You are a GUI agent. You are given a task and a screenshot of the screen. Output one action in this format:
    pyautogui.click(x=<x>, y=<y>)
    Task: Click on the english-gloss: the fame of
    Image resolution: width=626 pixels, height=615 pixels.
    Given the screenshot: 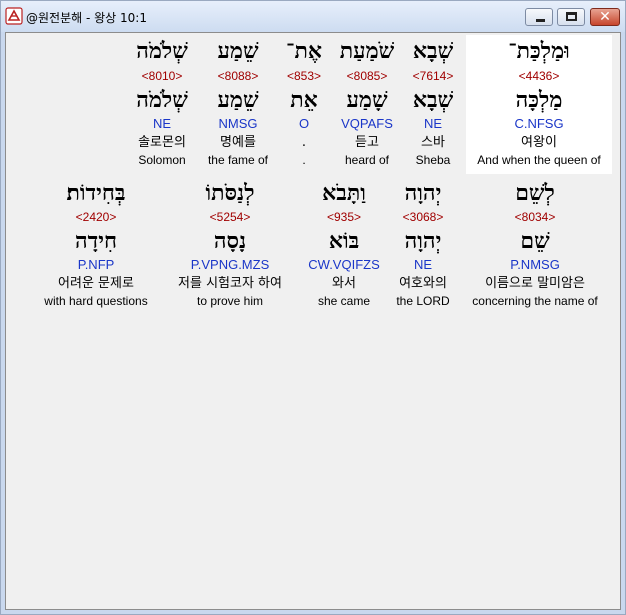 What is the action you would take?
    pyautogui.click(x=238, y=160)
    